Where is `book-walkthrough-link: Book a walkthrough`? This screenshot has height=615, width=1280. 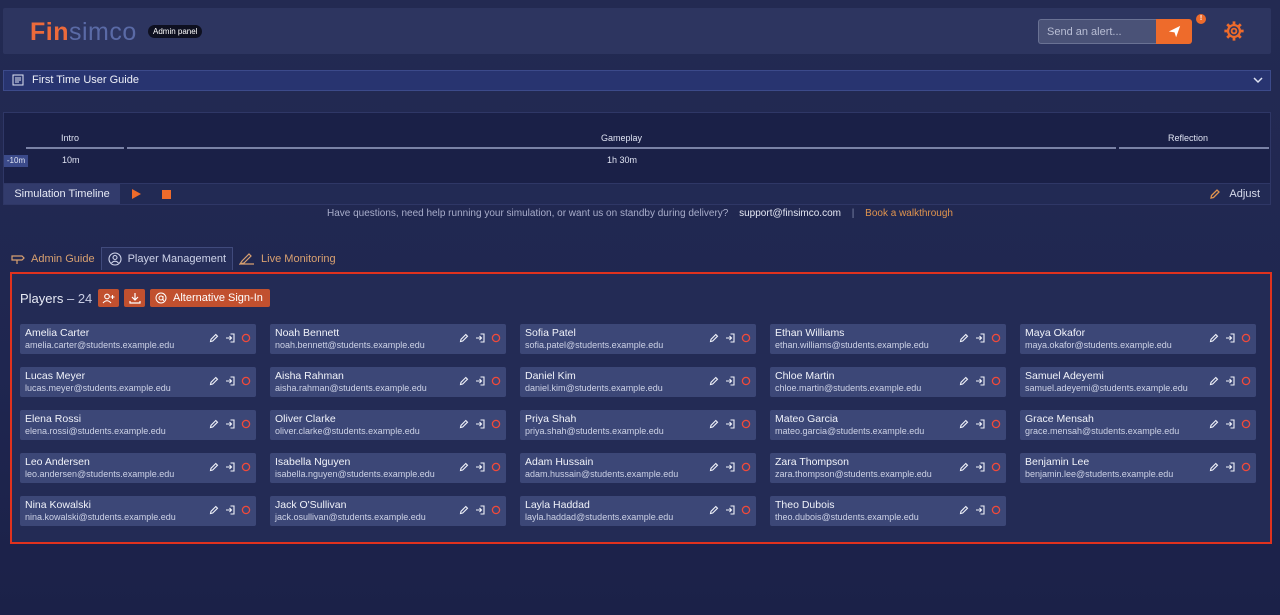 book-walkthrough-link: Book a walkthrough is located at coordinates (909, 213).